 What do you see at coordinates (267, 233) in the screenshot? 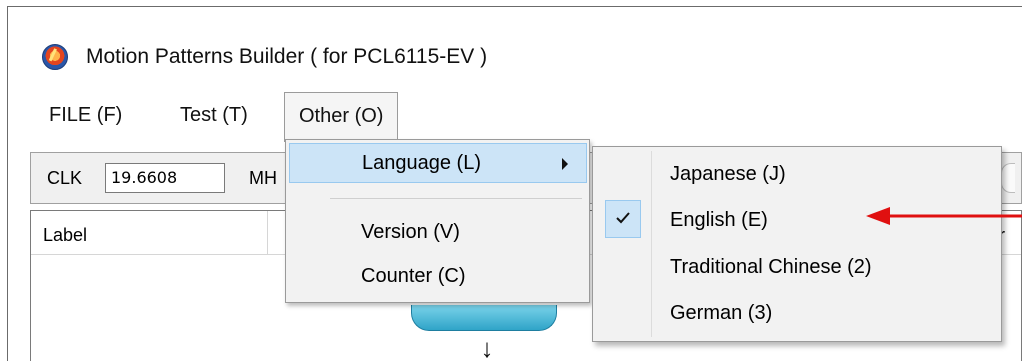
I see `column-separator` at bounding box center [267, 233].